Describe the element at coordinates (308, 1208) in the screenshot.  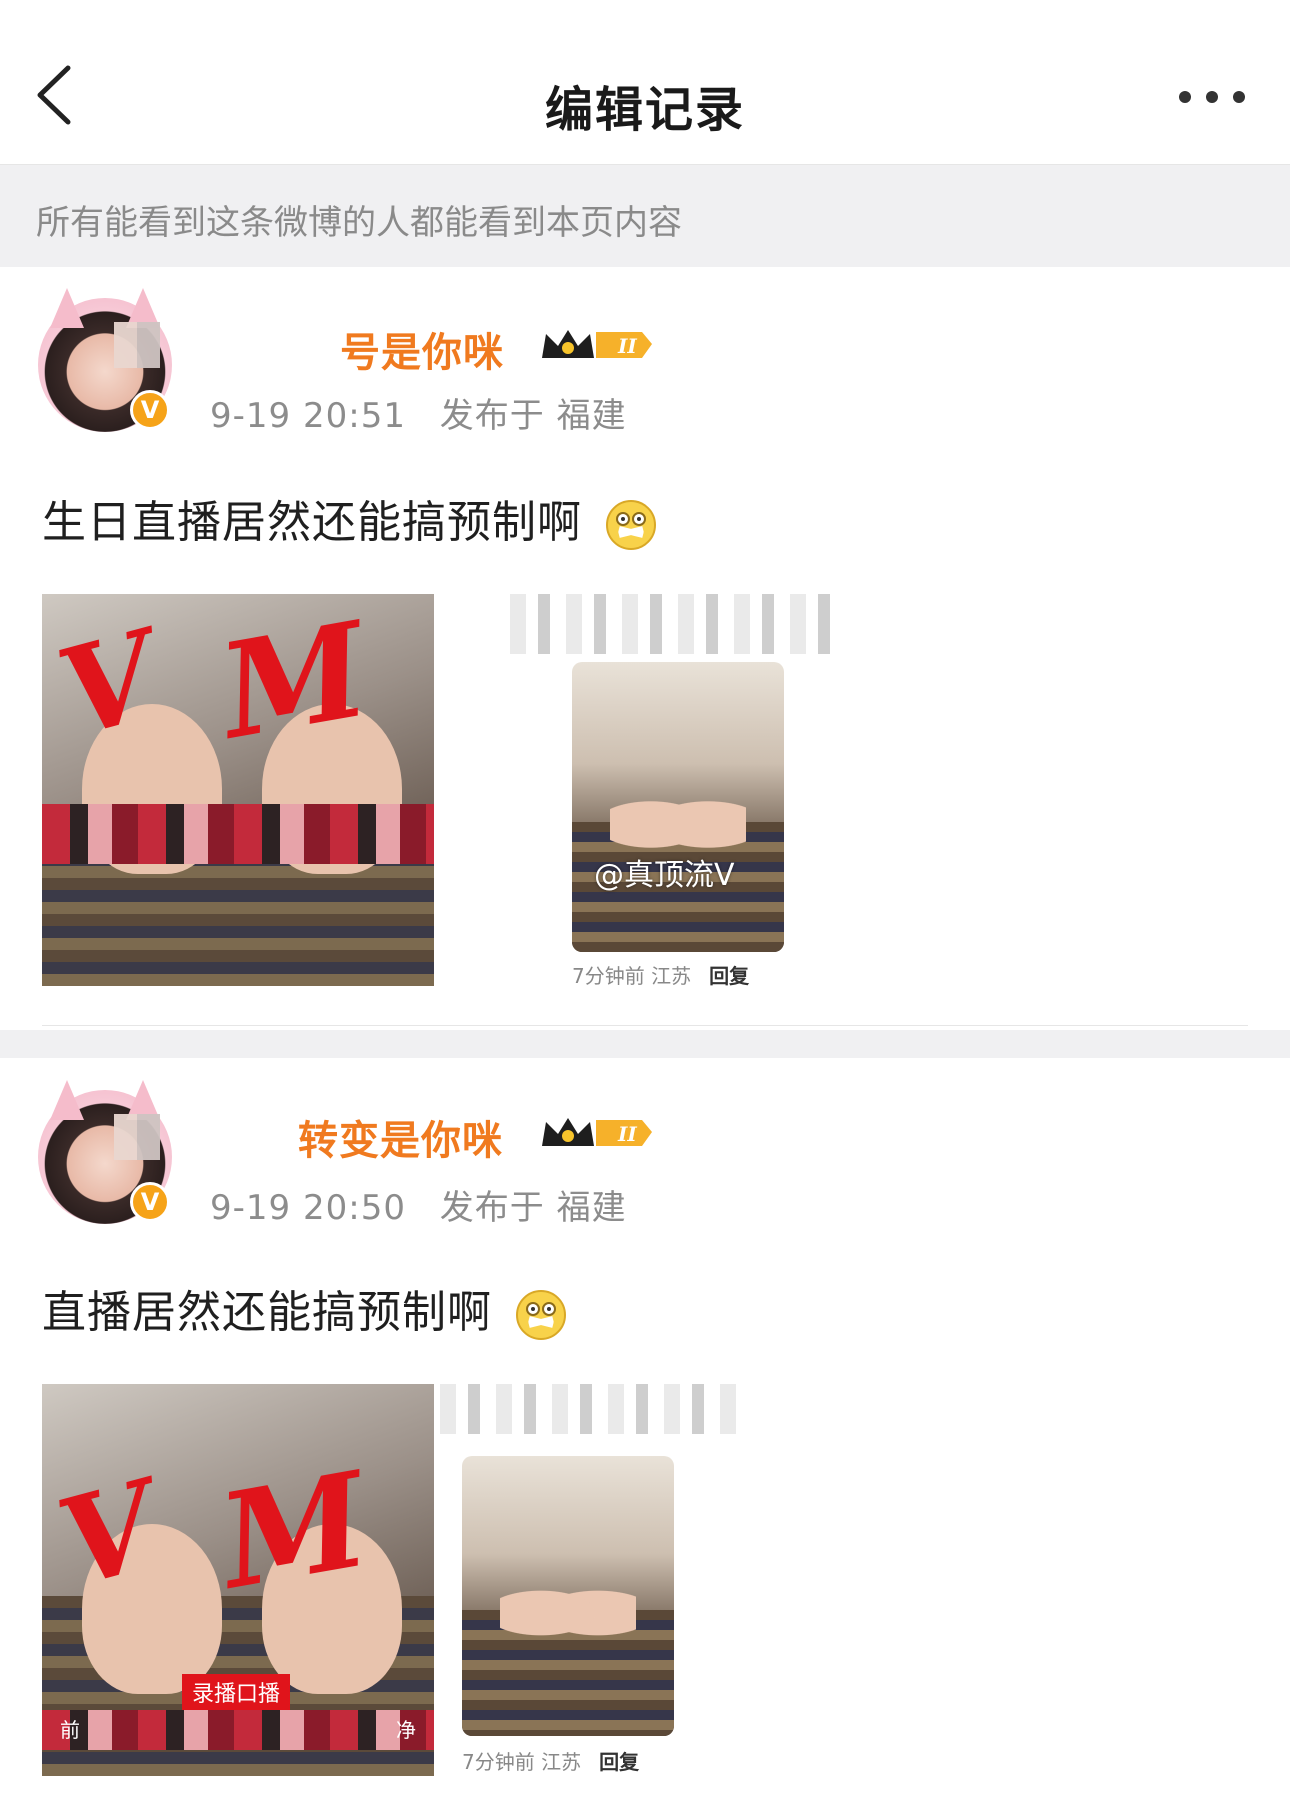
I see `post-time: 9-19 20:50` at that location.